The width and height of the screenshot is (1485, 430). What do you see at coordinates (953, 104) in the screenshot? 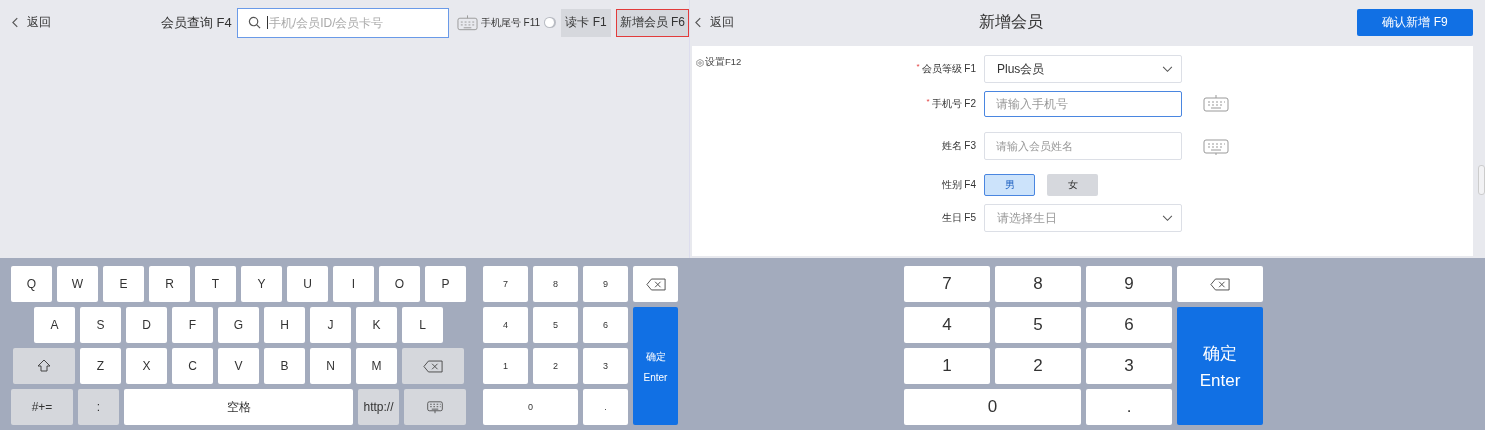
I see `field-label-text: 手机号 F2` at bounding box center [953, 104].